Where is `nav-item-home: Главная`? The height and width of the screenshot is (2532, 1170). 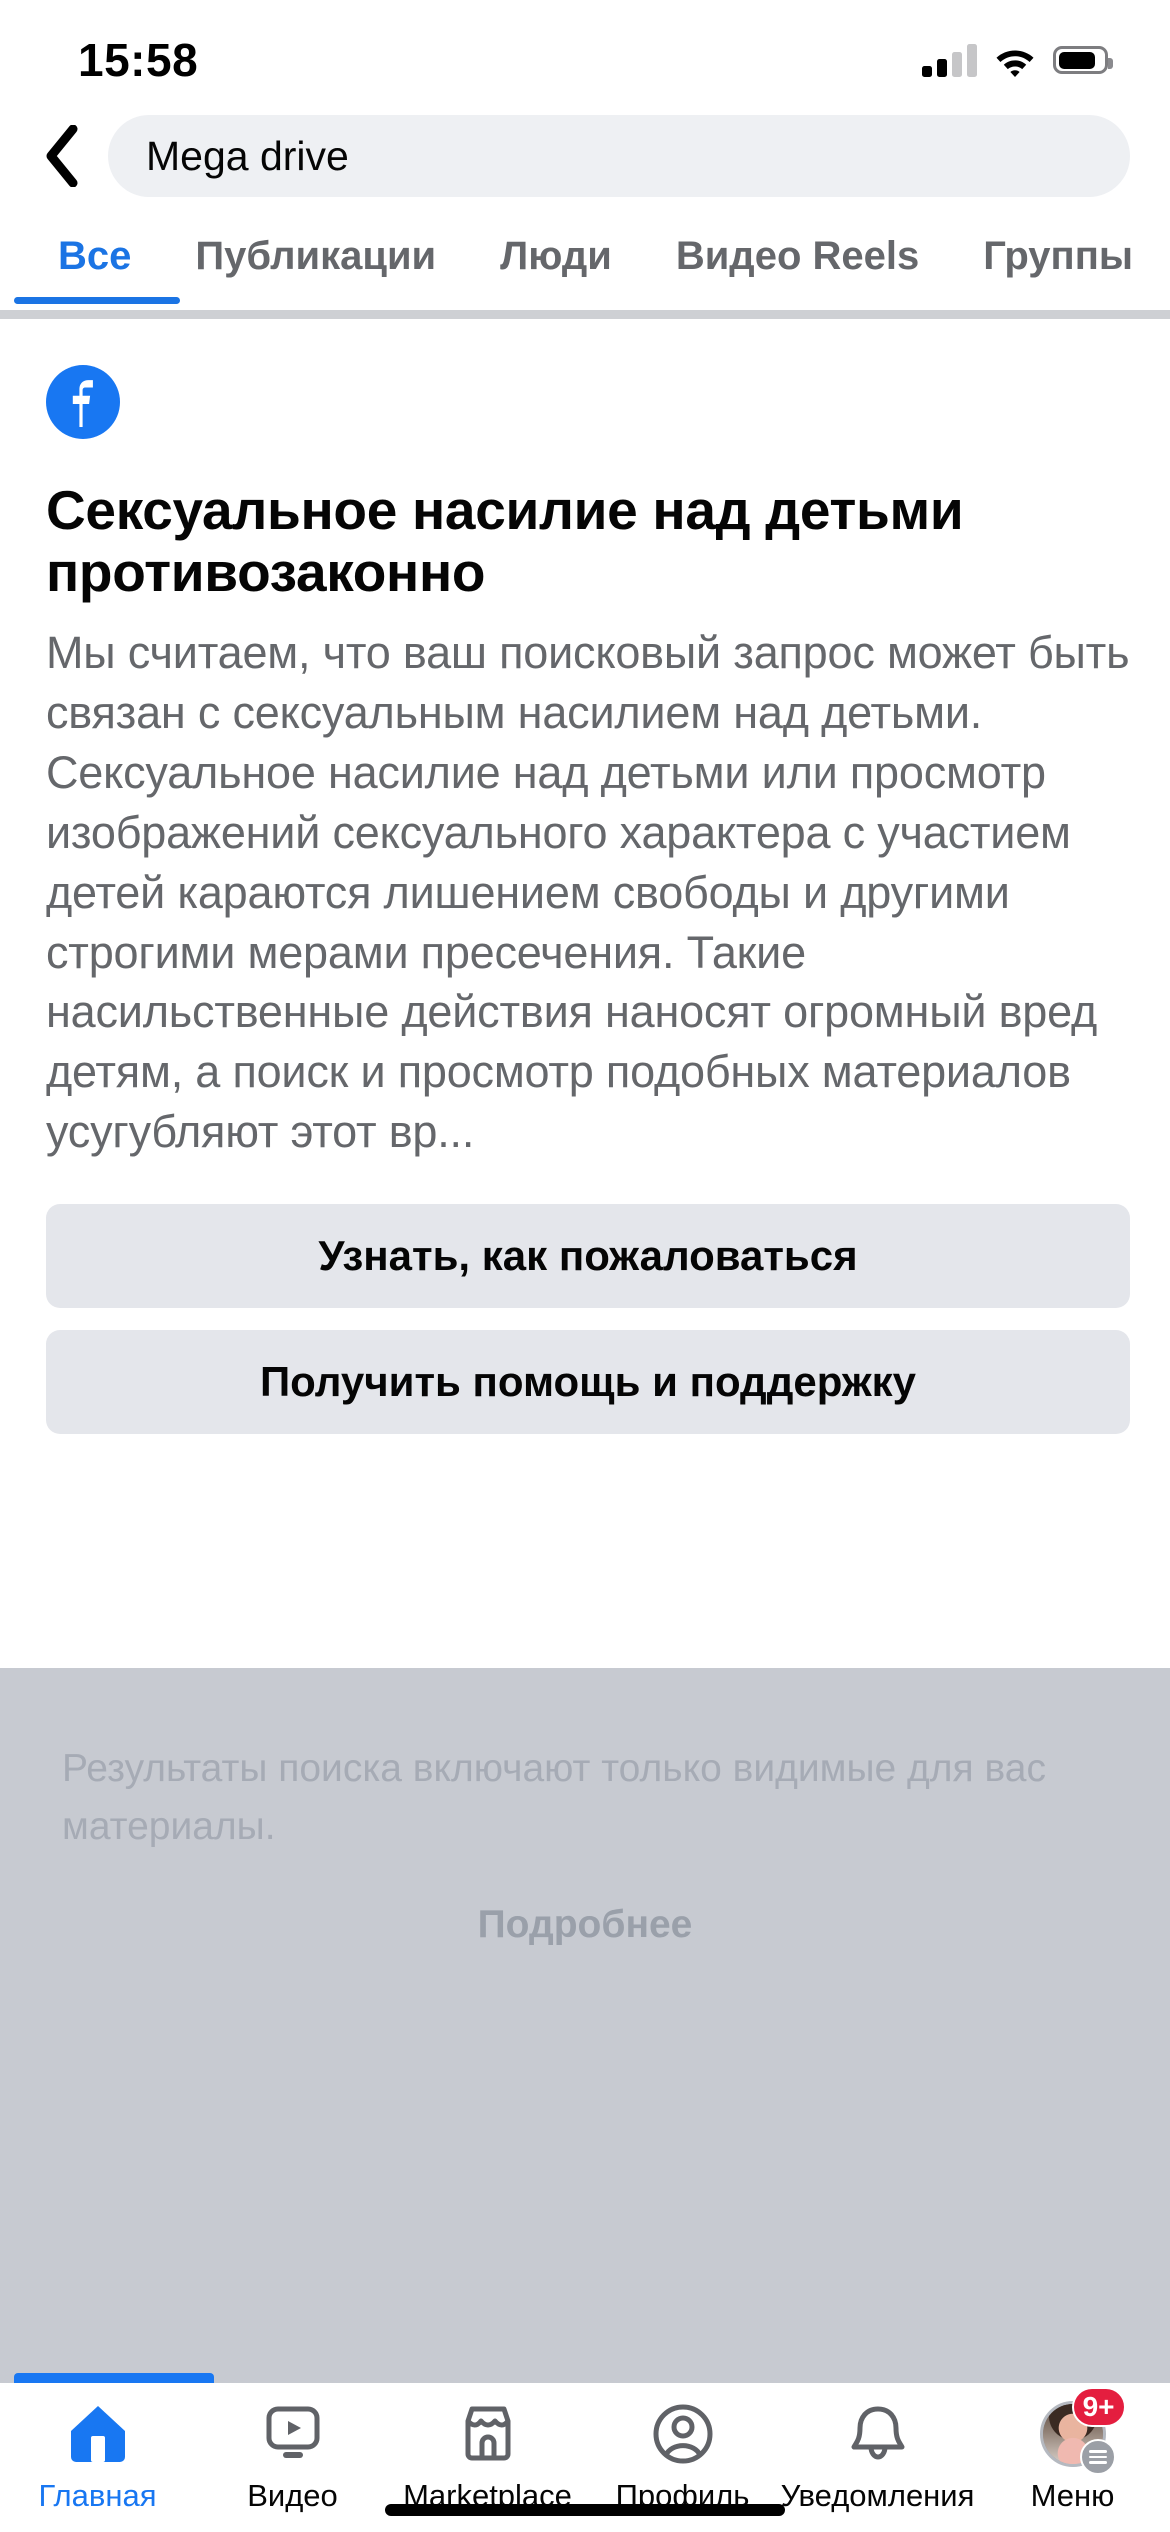 nav-item-home: Главная is located at coordinates (97, 2456).